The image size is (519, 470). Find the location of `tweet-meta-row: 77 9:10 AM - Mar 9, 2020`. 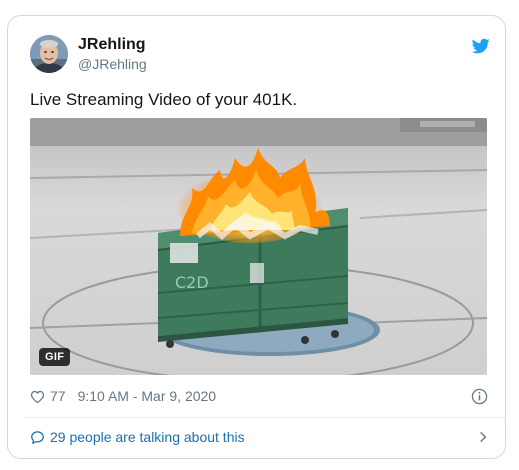

tweet-meta-row: 77 9:10 AM - Mar 9, 2020 is located at coordinates (123, 396).